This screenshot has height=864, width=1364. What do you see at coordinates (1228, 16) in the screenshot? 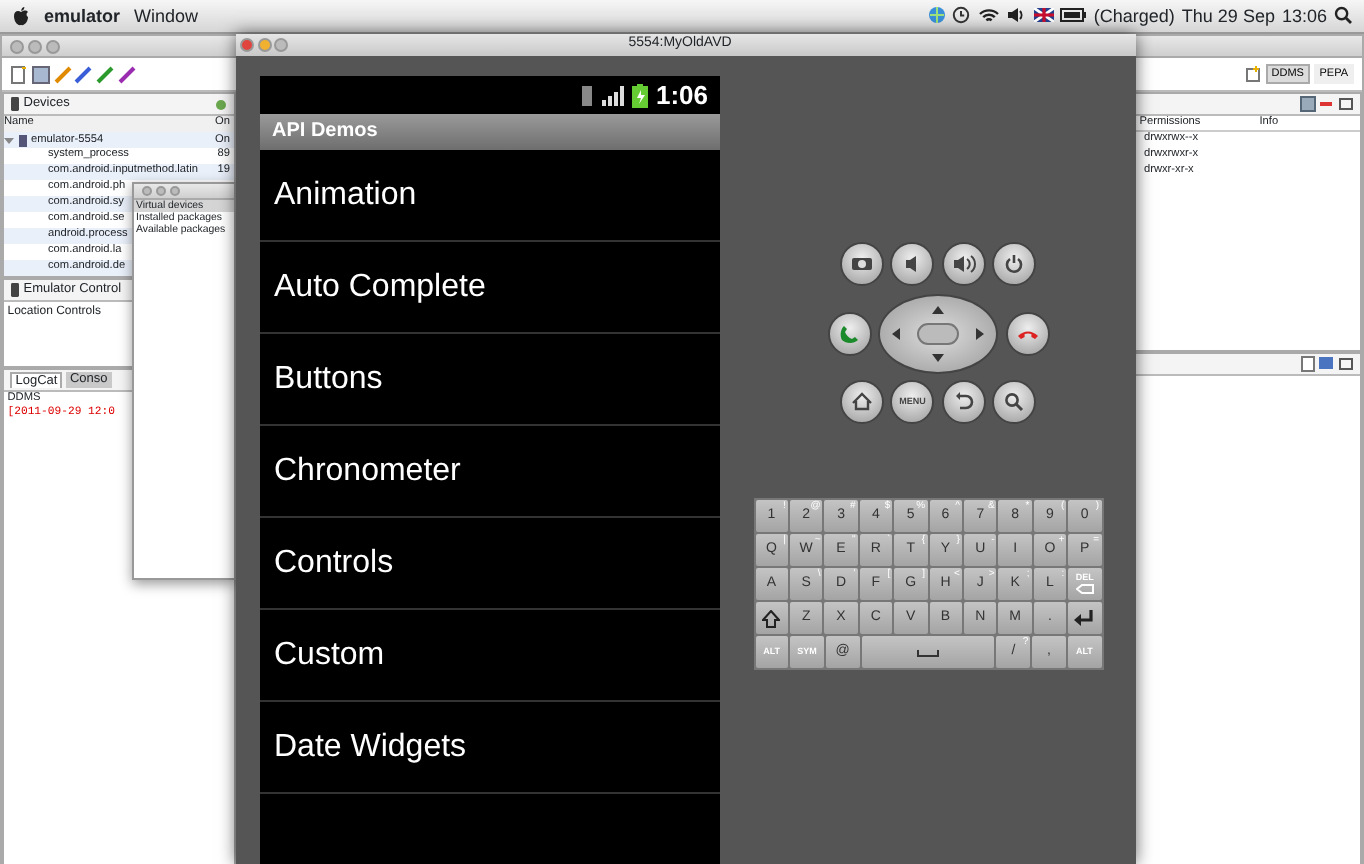
I see `date-text: Thu 29 Sep` at bounding box center [1228, 16].